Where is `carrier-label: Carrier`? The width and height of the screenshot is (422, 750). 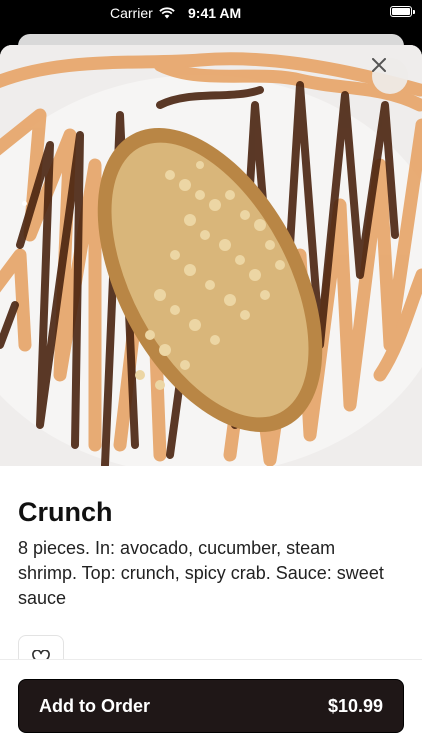 carrier-label: Carrier is located at coordinates (131, 13).